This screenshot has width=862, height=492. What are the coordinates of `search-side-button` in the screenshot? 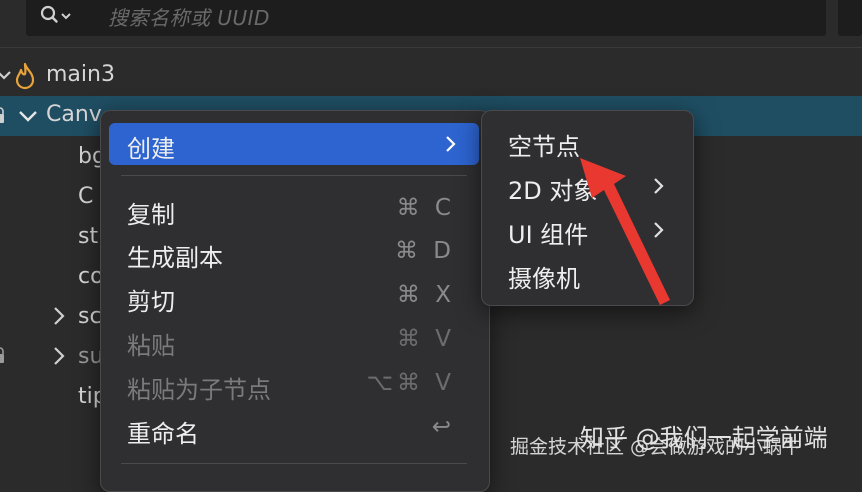 It's located at (850, 18).